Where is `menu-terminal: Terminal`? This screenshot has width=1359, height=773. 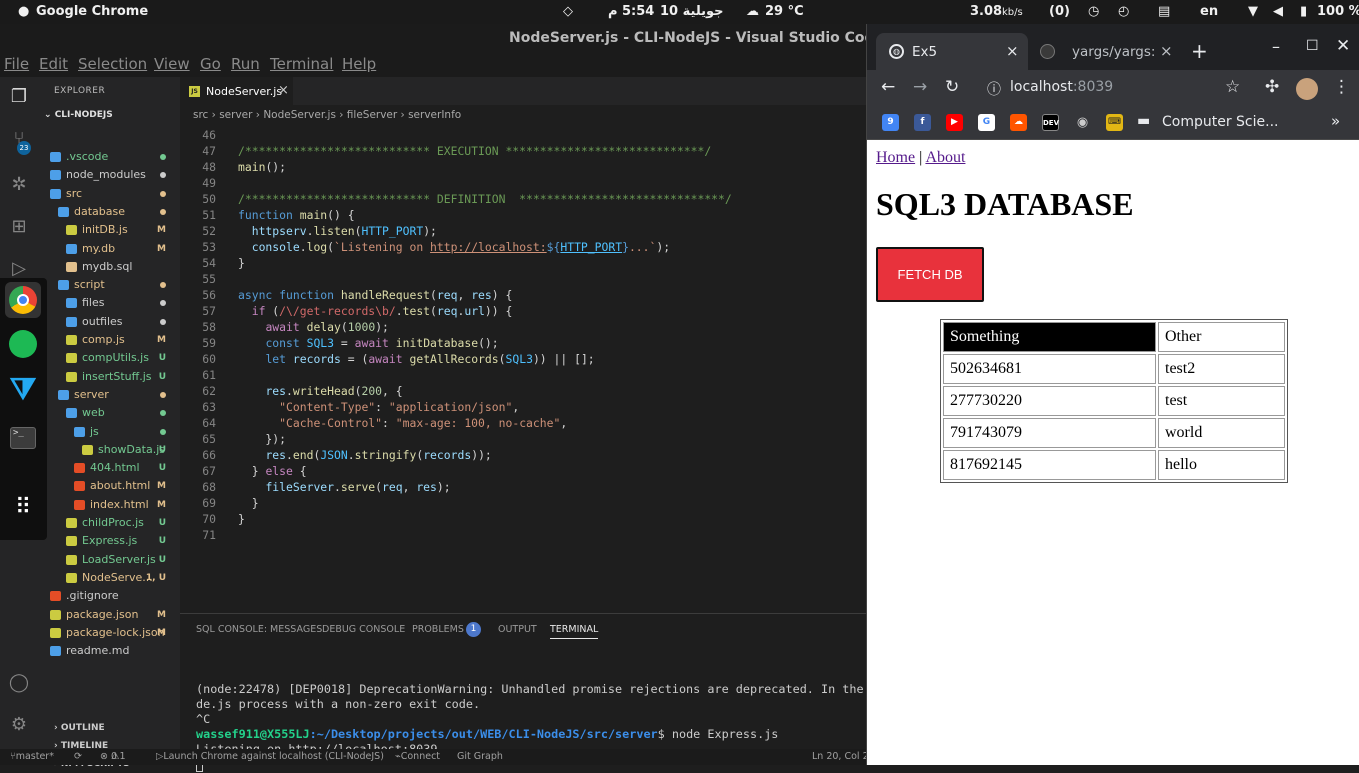
menu-terminal: Terminal is located at coordinates (301, 64).